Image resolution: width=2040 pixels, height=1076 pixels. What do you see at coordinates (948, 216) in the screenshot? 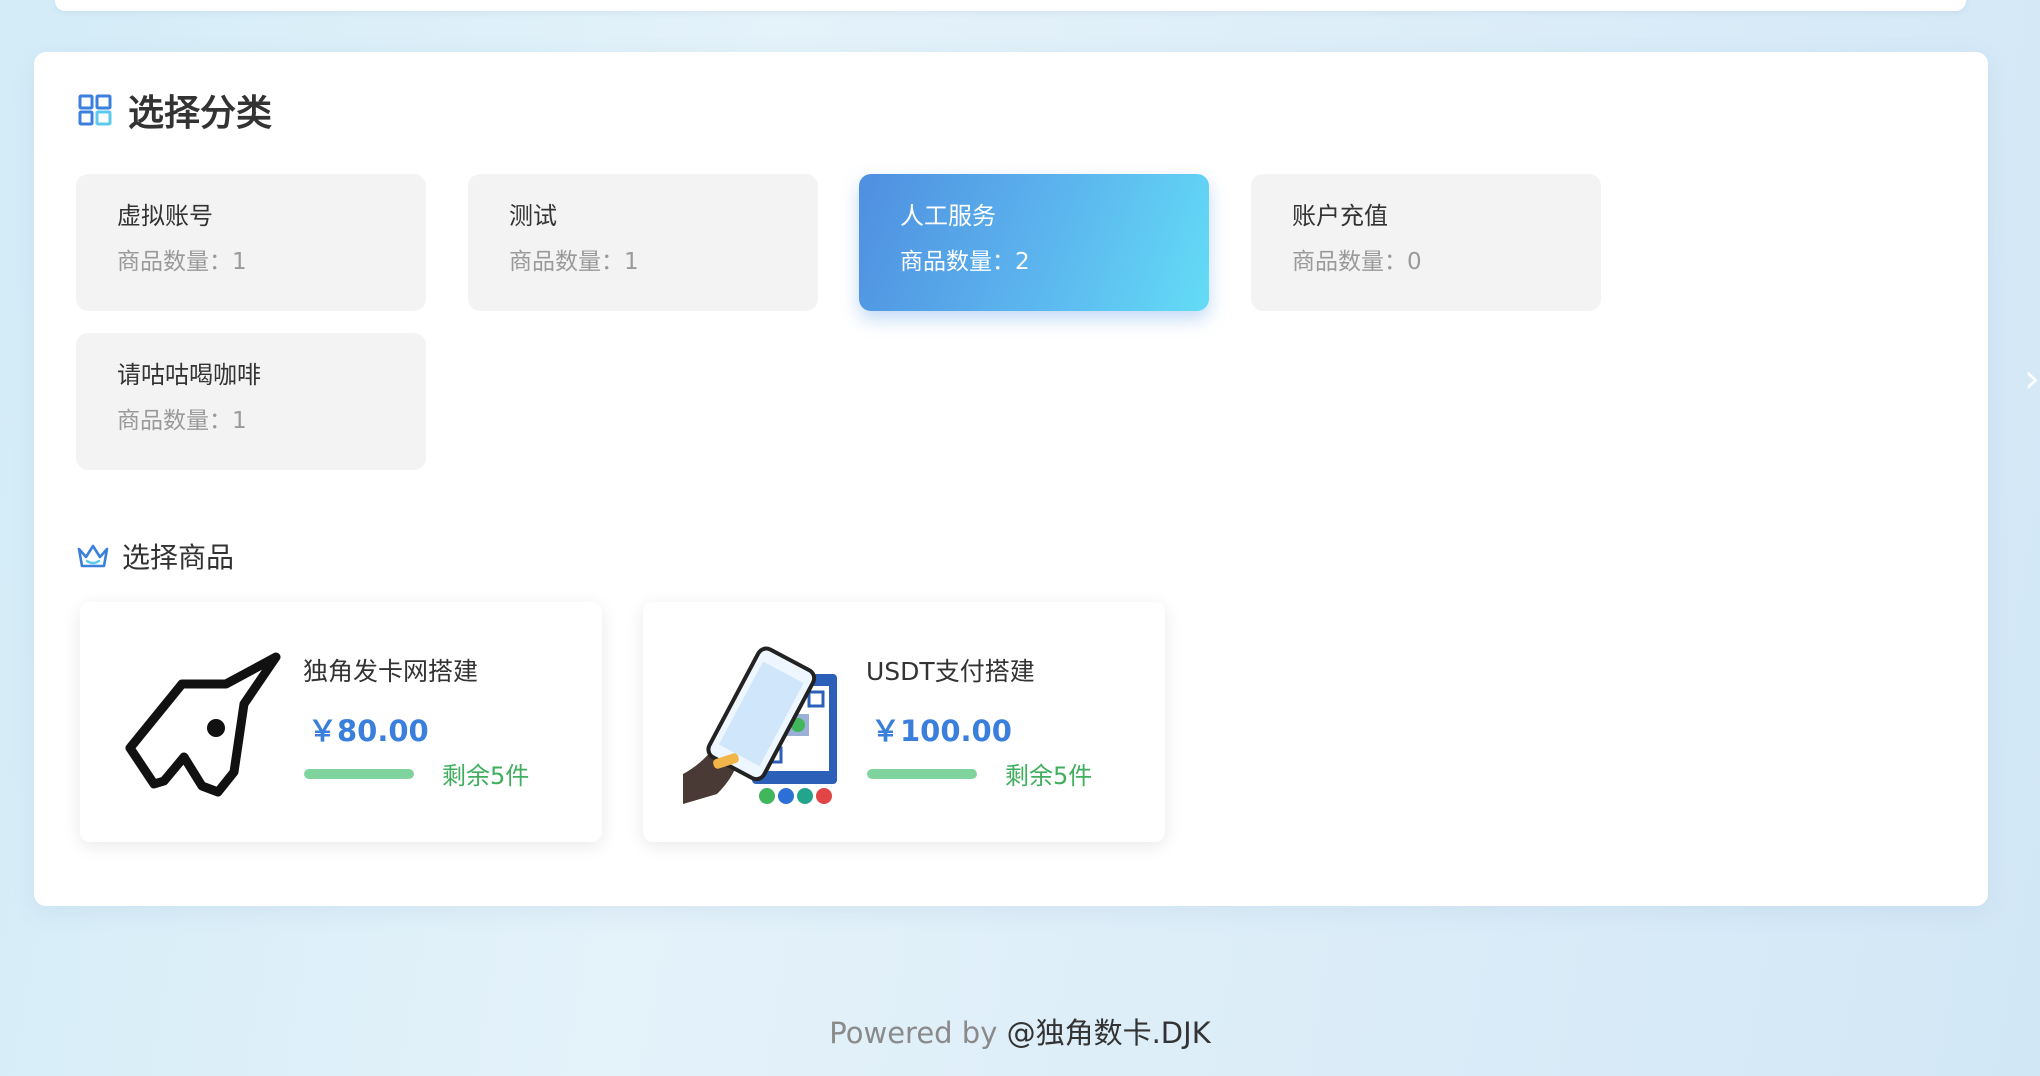
I see `category-name: 人工服务` at bounding box center [948, 216].